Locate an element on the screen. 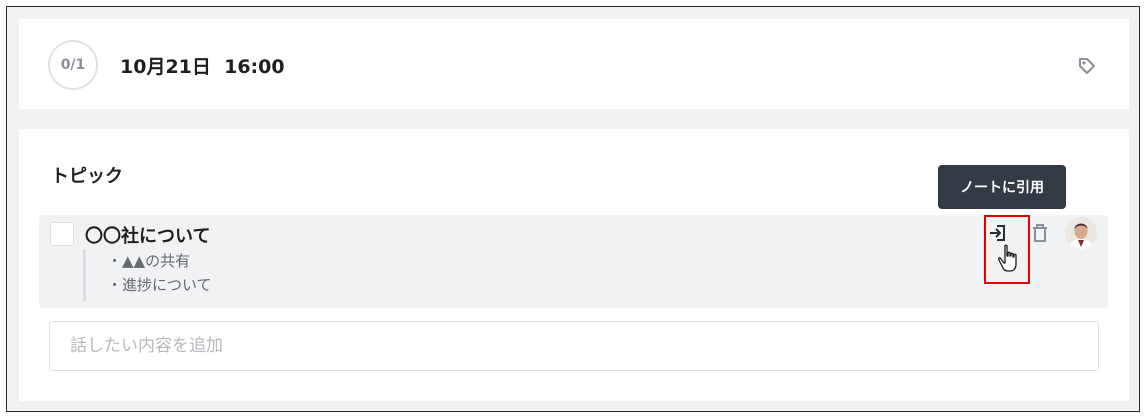  quote-tooltip: ノートに引用 is located at coordinates (1002, 187).